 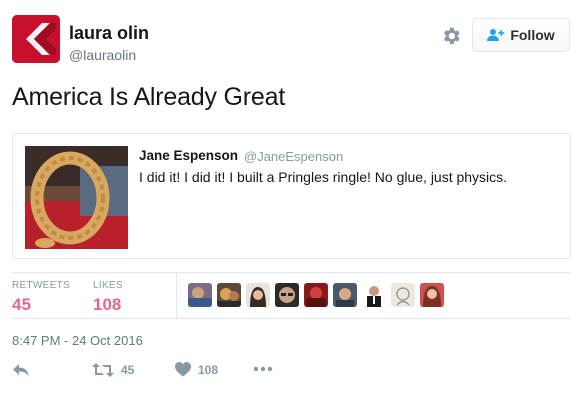 I want to click on retweet-button: 45, so click(x=113, y=370).